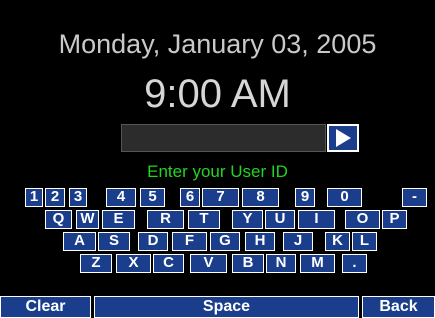 This screenshot has width=435, height=318. Describe the element at coordinates (34, 197) in the screenshot. I see `key-1: 1` at that location.